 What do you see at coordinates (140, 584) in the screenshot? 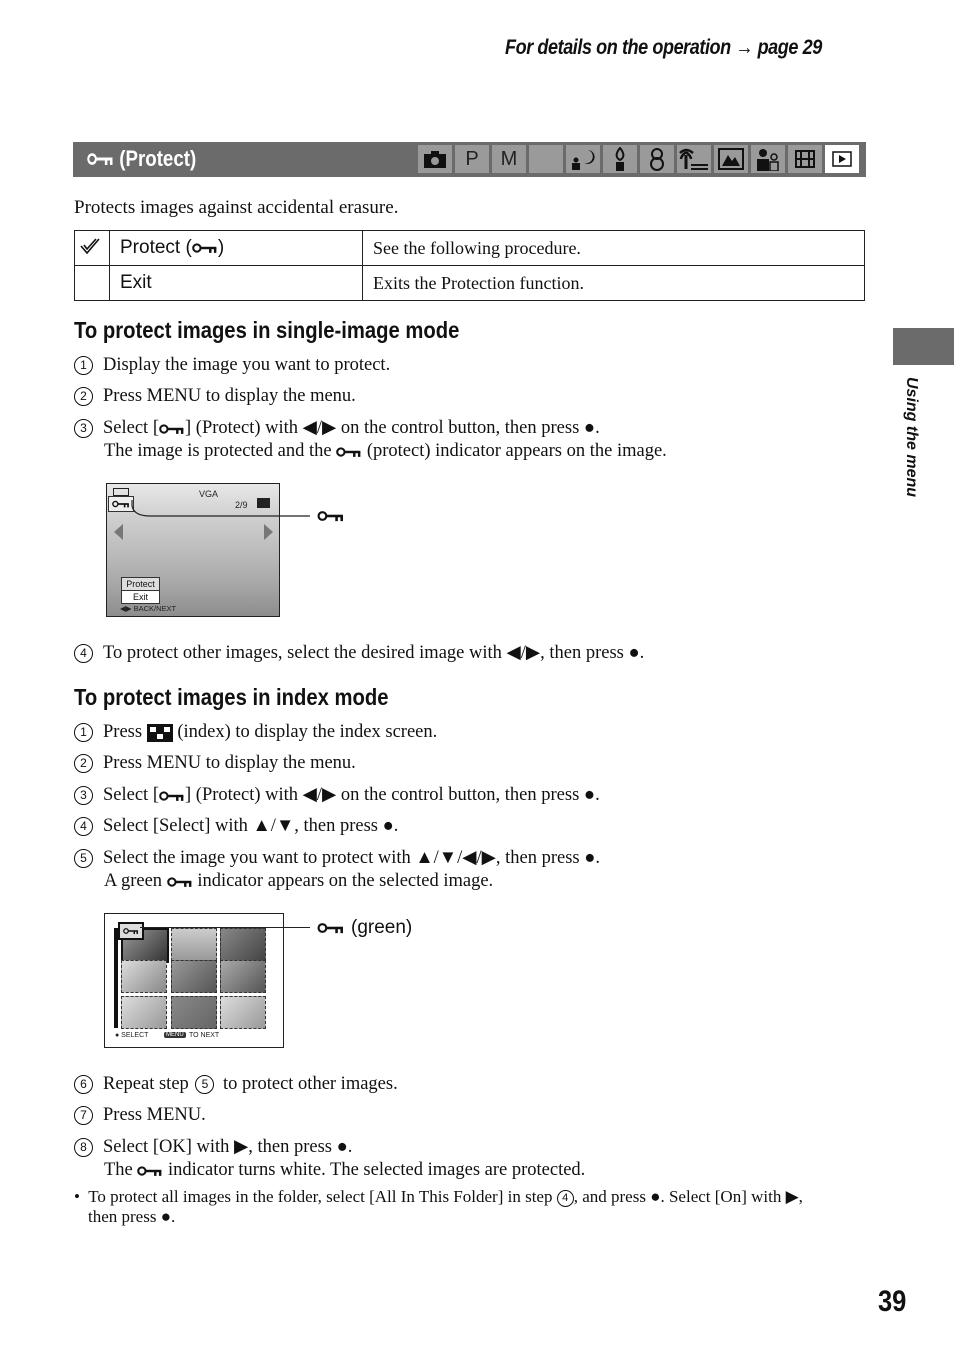
I see `menu-item-protect: Protect` at bounding box center [140, 584].